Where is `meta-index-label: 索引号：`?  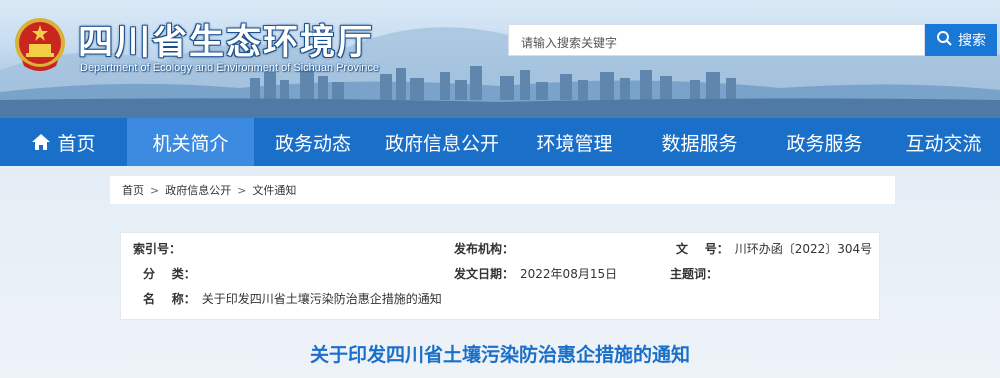 meta-index-label: 索引号： is located at coordinates (157, 249).